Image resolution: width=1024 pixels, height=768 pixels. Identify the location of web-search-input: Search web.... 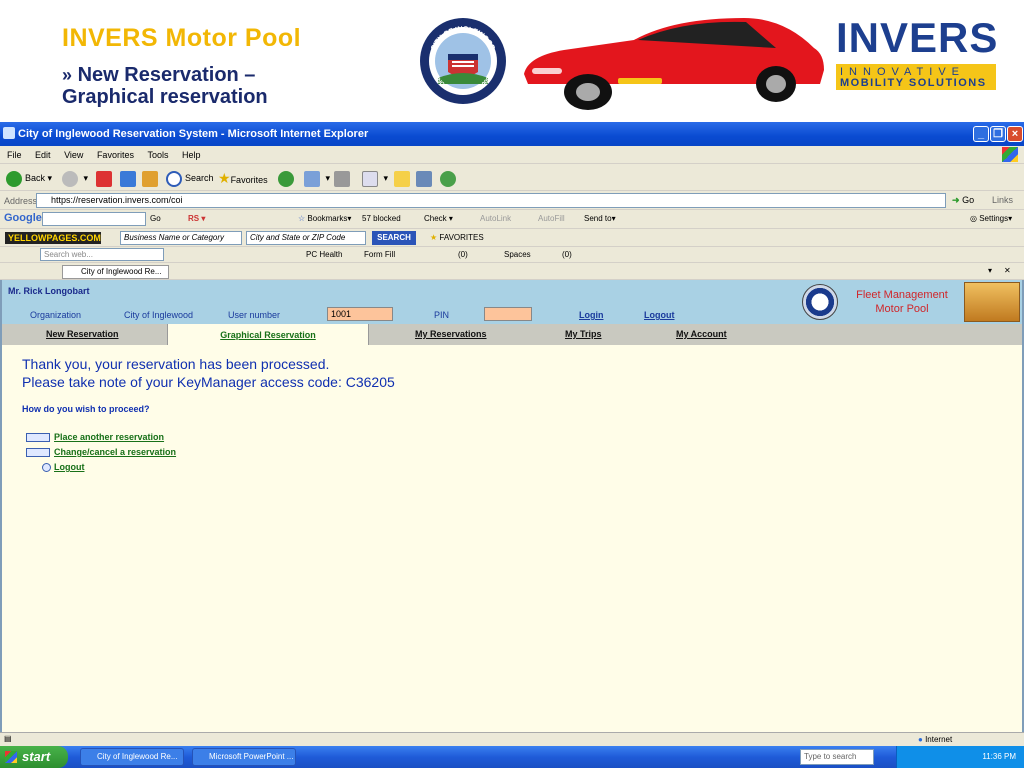
(102, 254).